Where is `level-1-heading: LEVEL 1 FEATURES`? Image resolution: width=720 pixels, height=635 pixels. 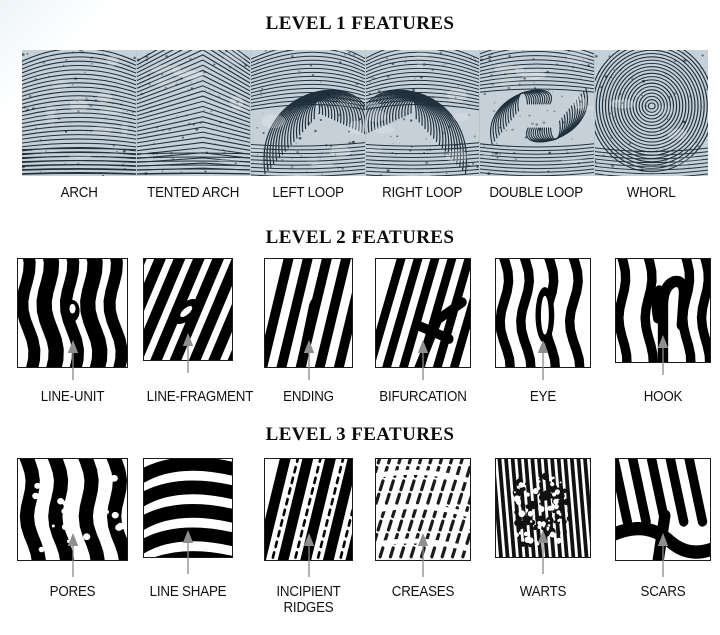 level-1-heading: LEVEL 1 FEATURES is located at coordinates (360, 23).